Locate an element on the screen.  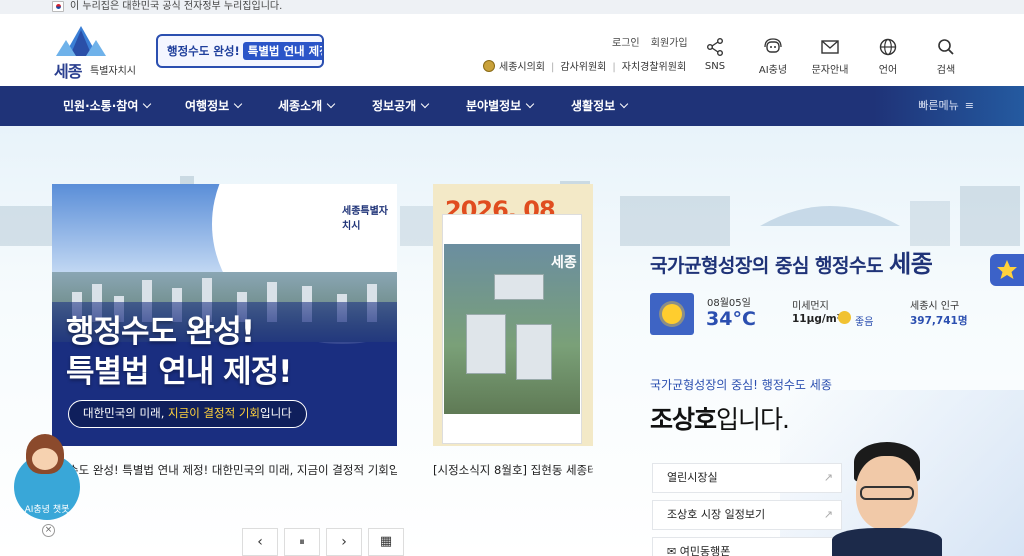
ai-chungnyeong-label: AI충녕 is located at coordinates (773, 70).